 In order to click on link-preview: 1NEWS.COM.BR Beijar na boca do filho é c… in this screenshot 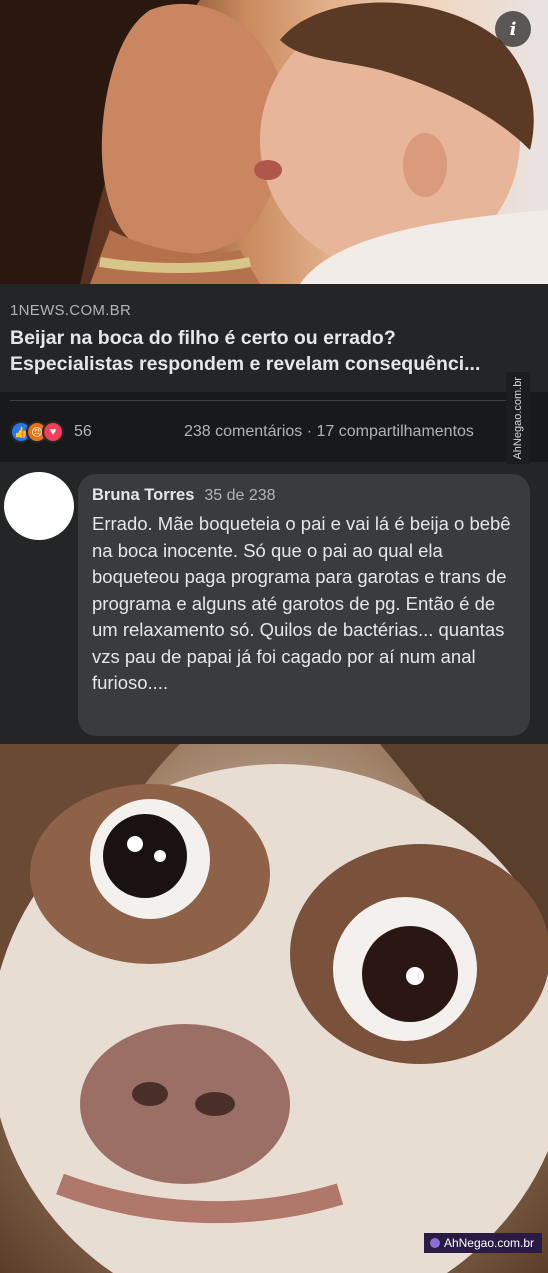, I will do `click(274, 338)`.